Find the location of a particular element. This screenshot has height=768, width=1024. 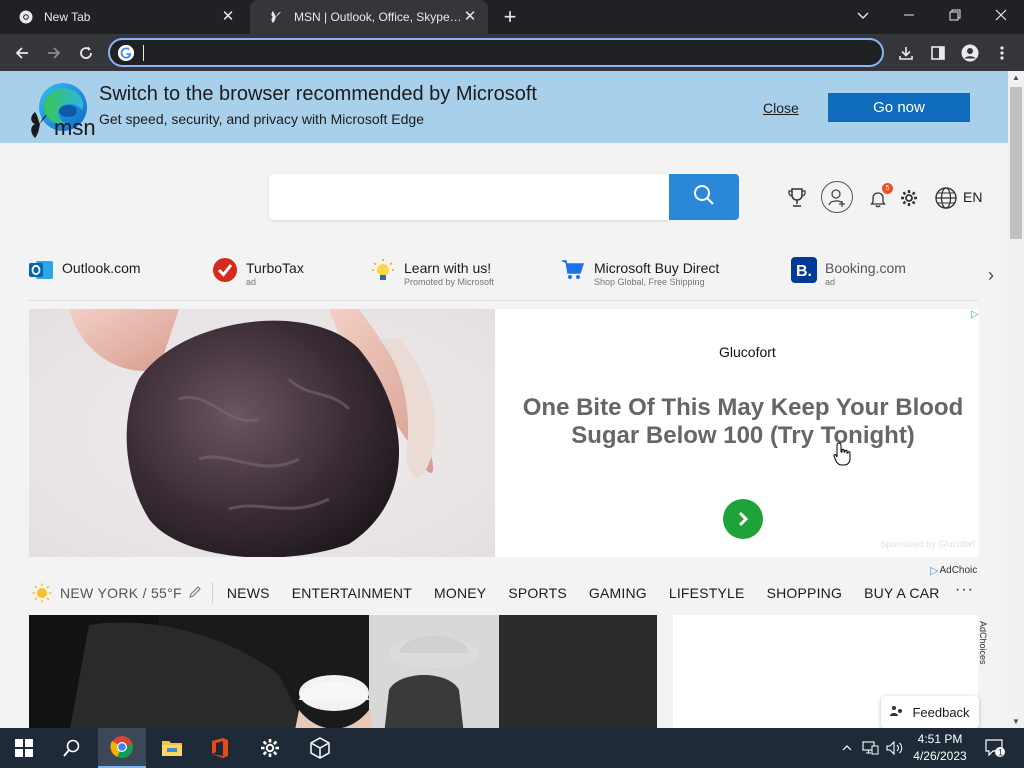

close-window-button is located at coordinates (1001, 17).